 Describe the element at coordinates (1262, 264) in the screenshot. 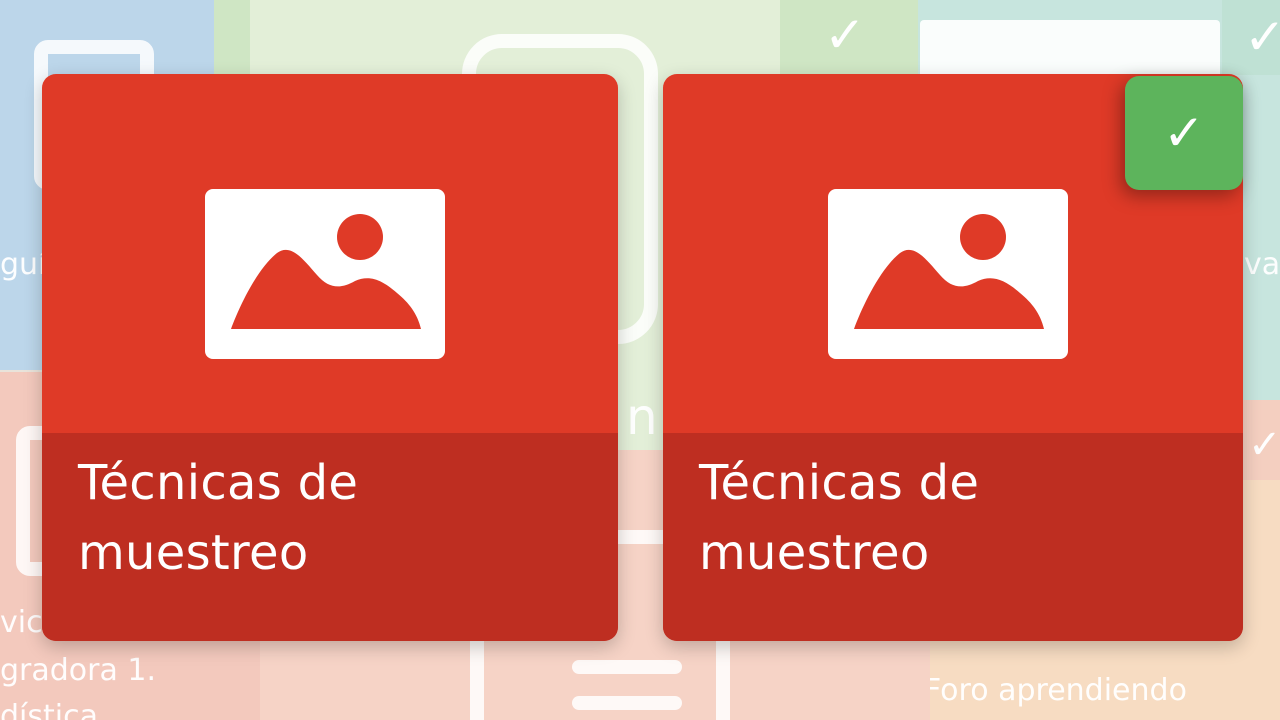

I see `tile-label: va` at that location.